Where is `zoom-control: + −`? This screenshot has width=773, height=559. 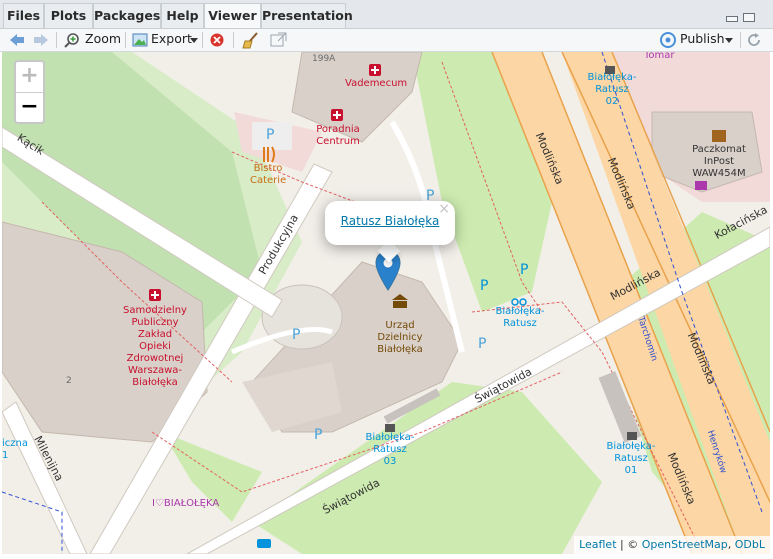
zoom-control: + − is located at coordinates (29, 92).